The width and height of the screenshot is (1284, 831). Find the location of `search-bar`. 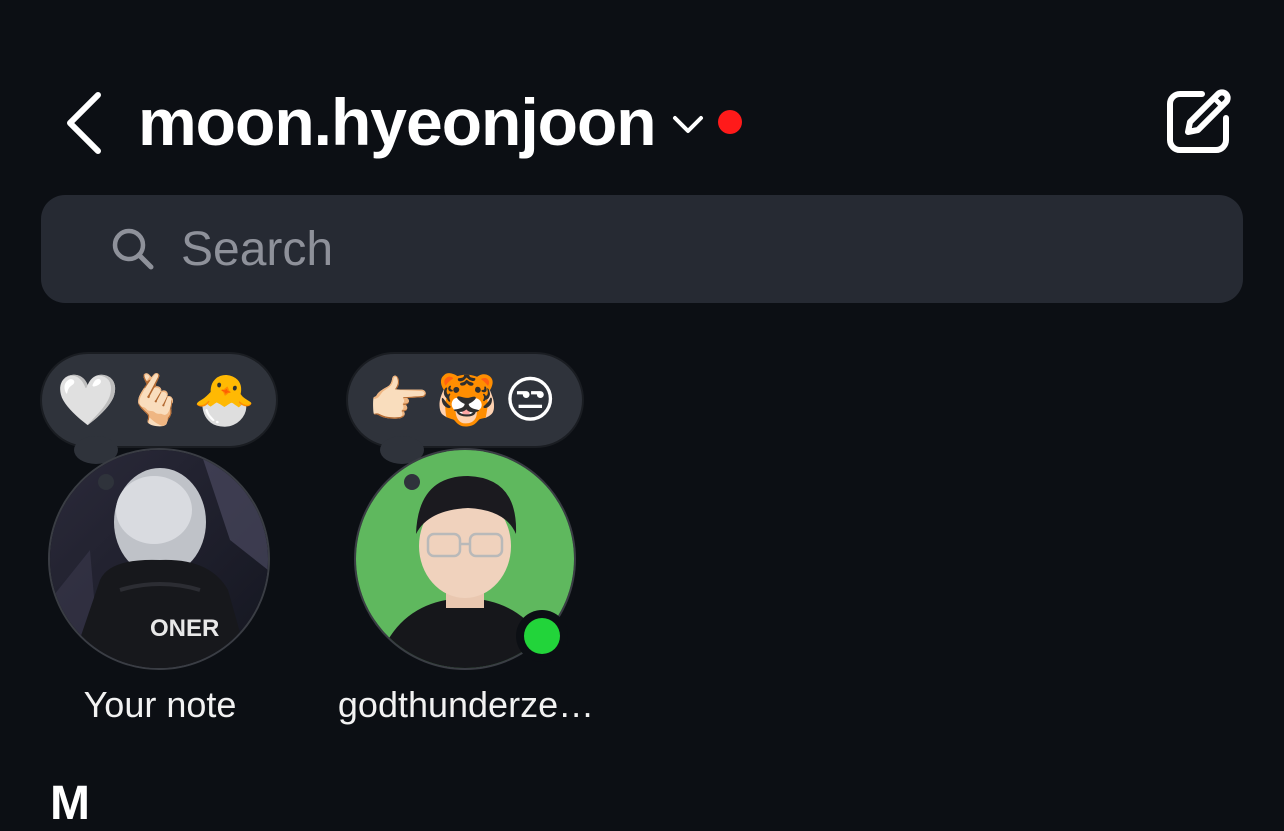

search-bar is located at coordinates (642, 249).